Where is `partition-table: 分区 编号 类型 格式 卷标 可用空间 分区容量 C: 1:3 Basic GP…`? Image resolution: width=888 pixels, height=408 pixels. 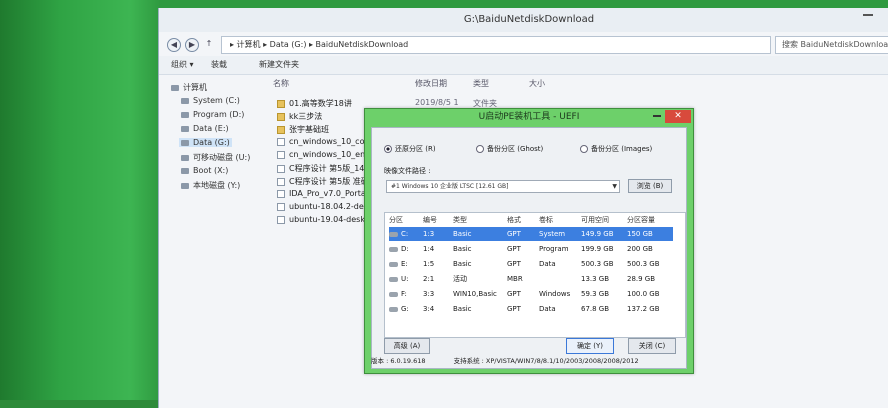 partition-table: 分区 编号 类型 格式 卷标 可用空间 分区容量 C: 1:3 Basic GP… is located at coordinates (535, 275).